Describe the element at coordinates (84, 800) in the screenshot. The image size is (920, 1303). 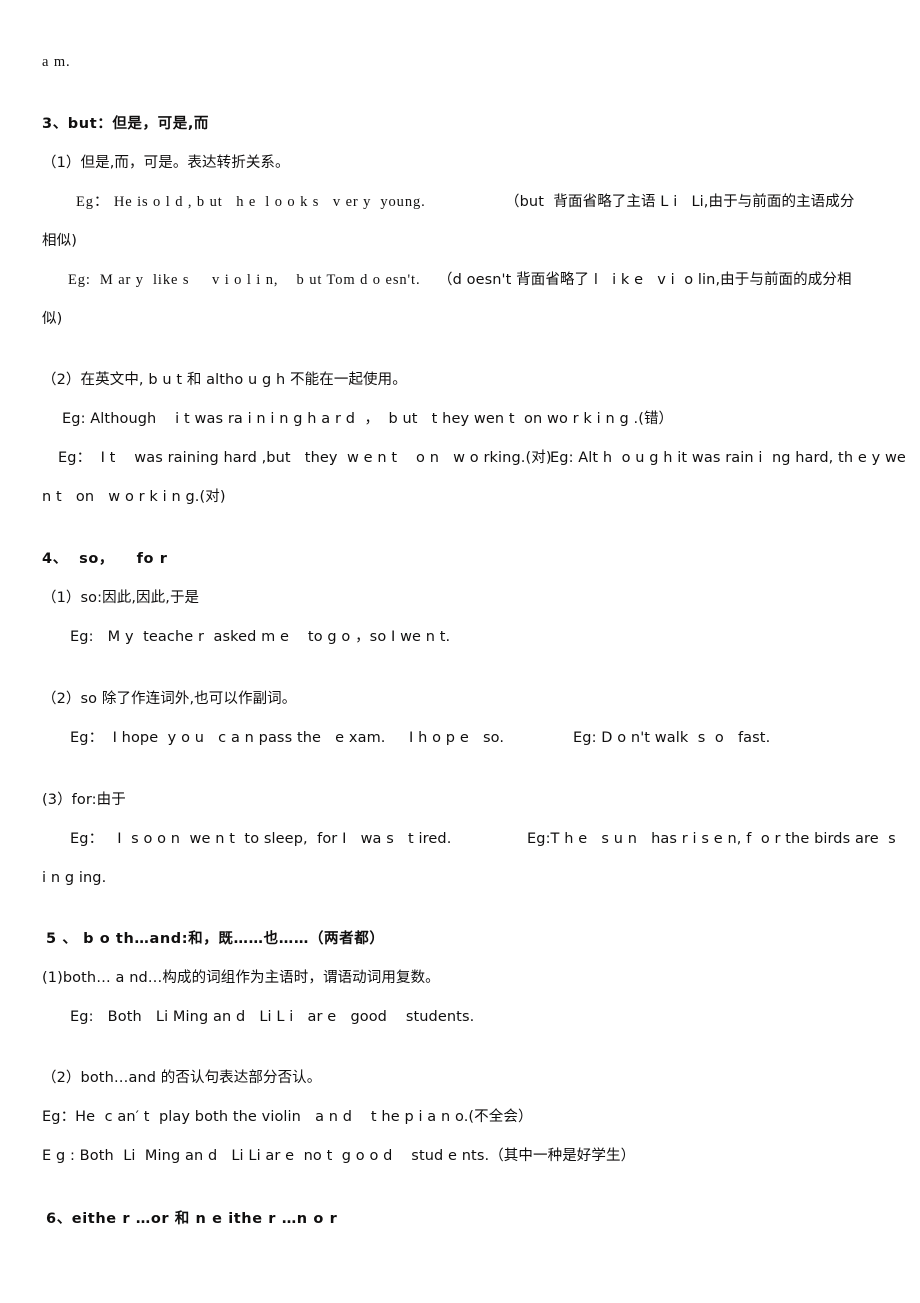
I see `section-4-point-3: (3）for:由于` at that location.